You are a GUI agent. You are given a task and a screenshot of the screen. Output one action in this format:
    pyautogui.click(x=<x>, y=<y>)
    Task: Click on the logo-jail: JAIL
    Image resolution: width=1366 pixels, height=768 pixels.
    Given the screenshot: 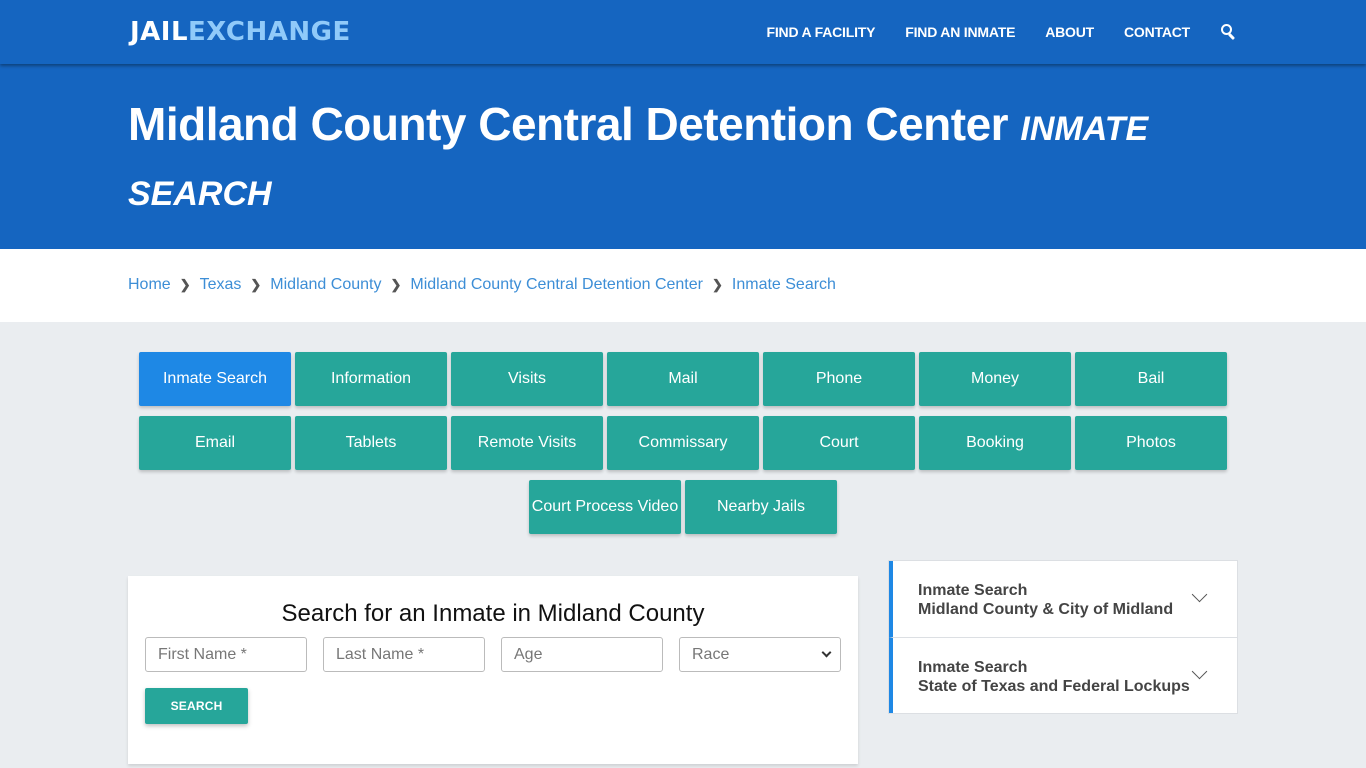 What is the action you would take?
    pyautogui.click(x=159, y=32)
    